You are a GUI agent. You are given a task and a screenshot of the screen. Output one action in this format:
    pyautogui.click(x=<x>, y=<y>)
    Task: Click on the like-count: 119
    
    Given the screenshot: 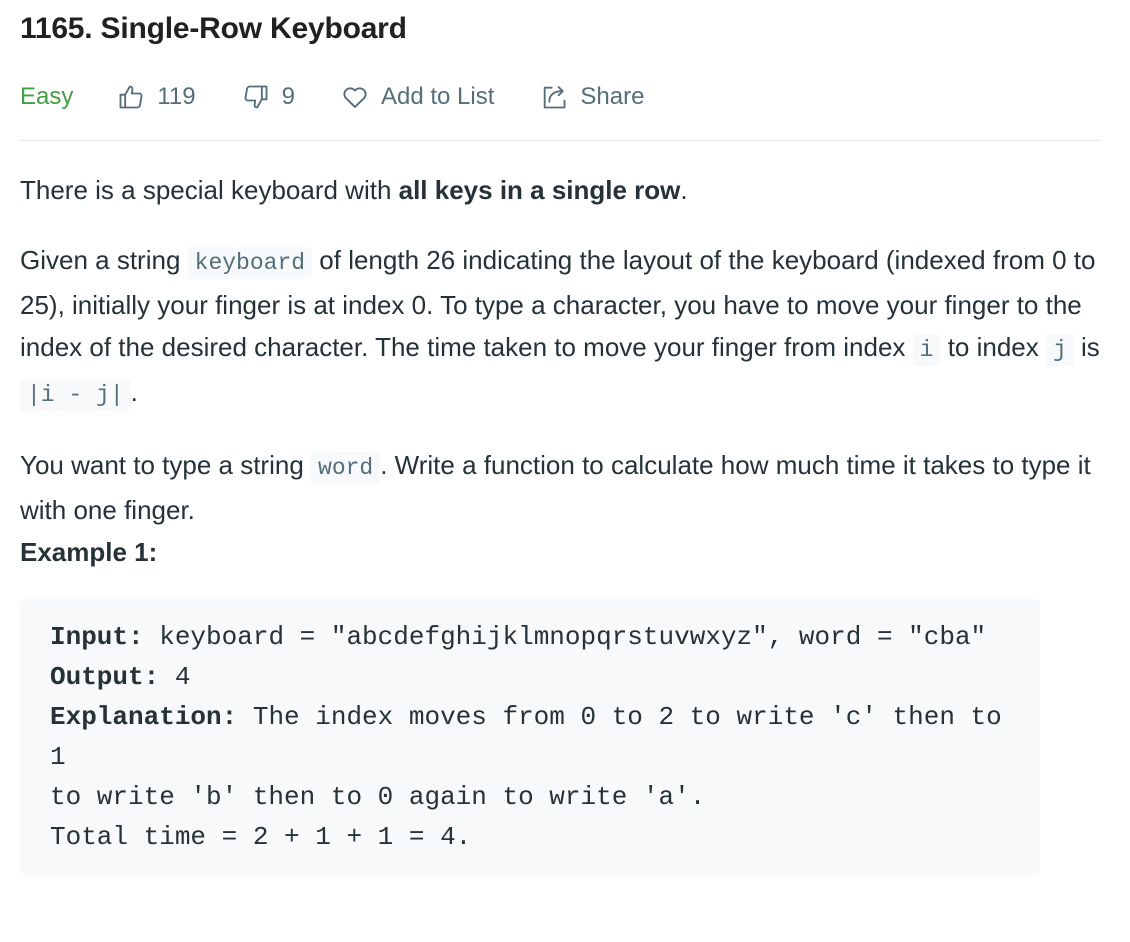 What is the action you would take?
    pyautogui.click(x=176, y=96)
    